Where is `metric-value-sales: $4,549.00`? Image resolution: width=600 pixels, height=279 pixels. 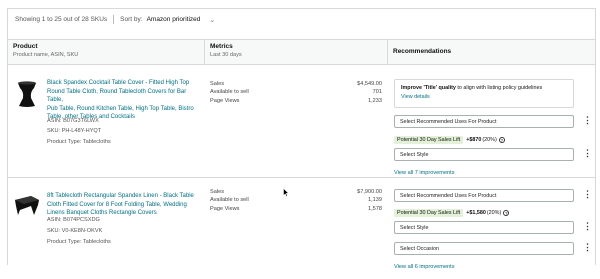 metric-value-sales: $4,549.00 is located at coordinates (369, 84).